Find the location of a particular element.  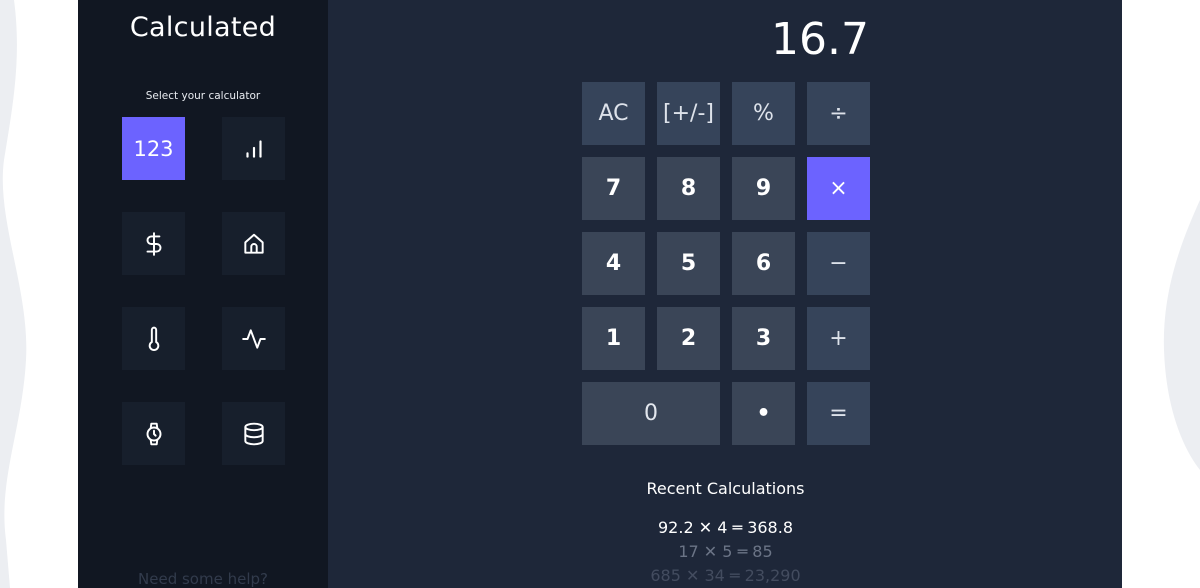

sign-toggle-button: [+/-] is located at coordinates (688, 113).